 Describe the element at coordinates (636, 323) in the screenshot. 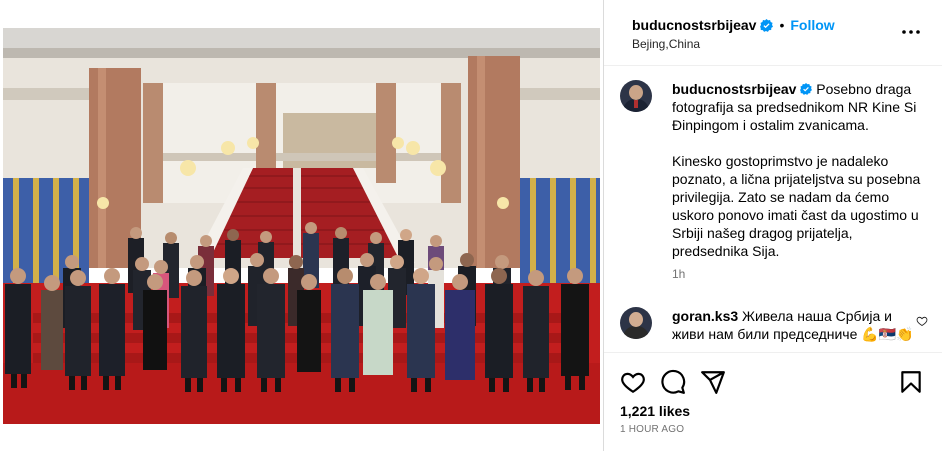

I see `comment-avatar` at that location.